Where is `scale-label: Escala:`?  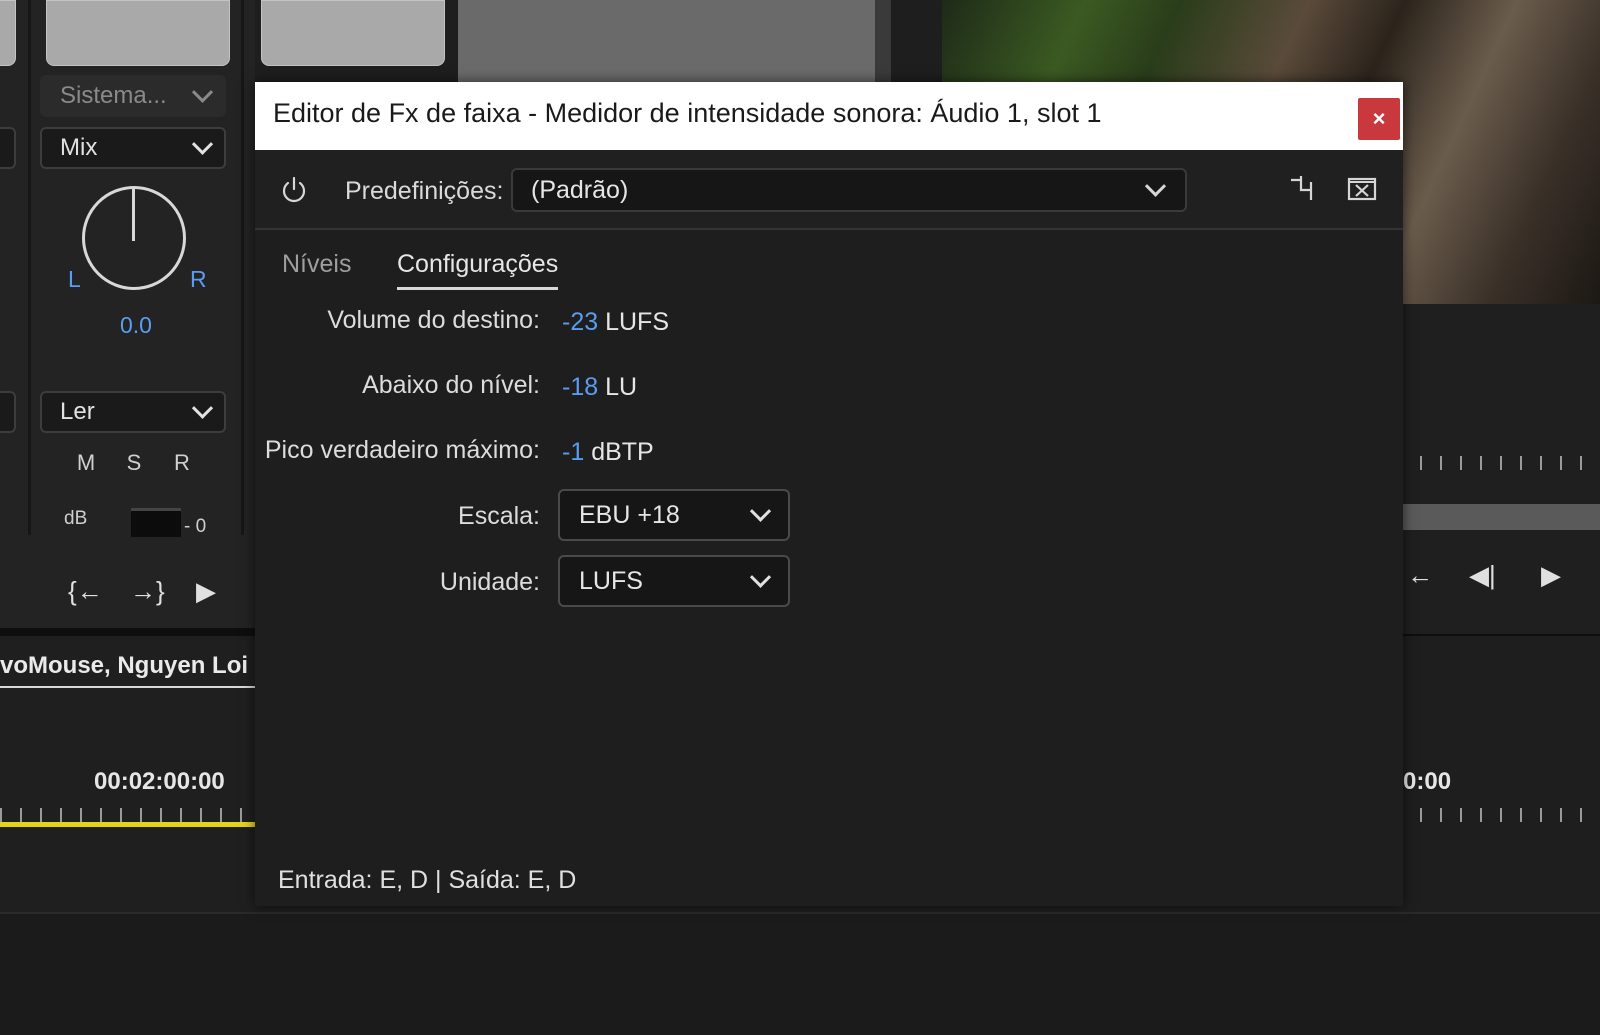 scale-label: Escala: is located at coordinates (499, 516).